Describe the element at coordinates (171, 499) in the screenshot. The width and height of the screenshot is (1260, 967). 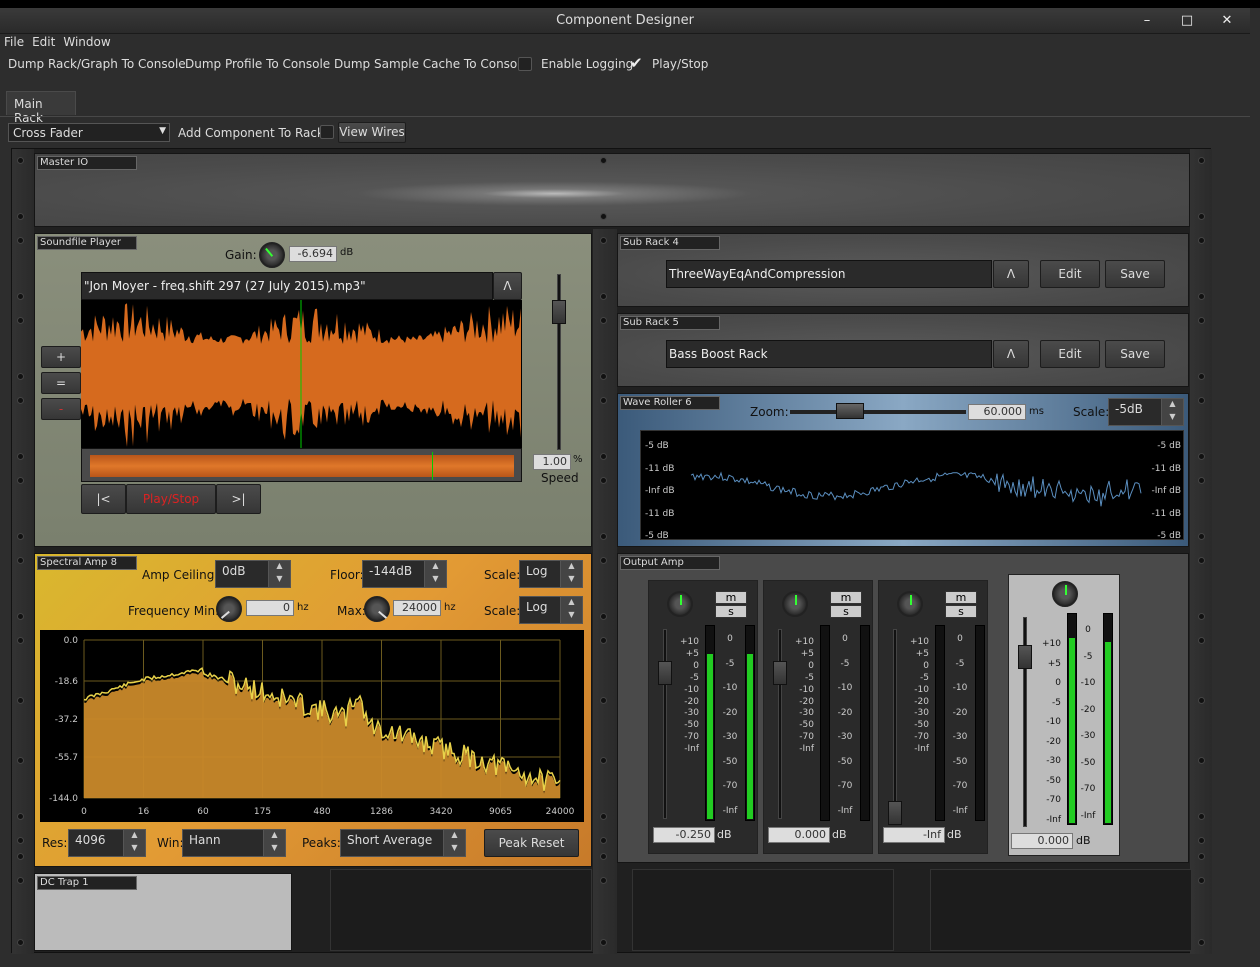
I see `play-stop-button: Play/Stop` at that location.